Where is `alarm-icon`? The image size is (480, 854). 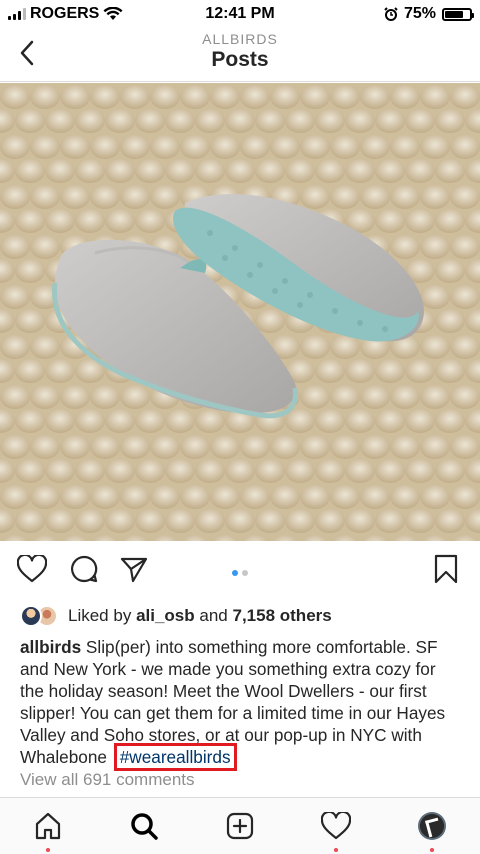 alarm-icon is located at coordinates (391, 14).